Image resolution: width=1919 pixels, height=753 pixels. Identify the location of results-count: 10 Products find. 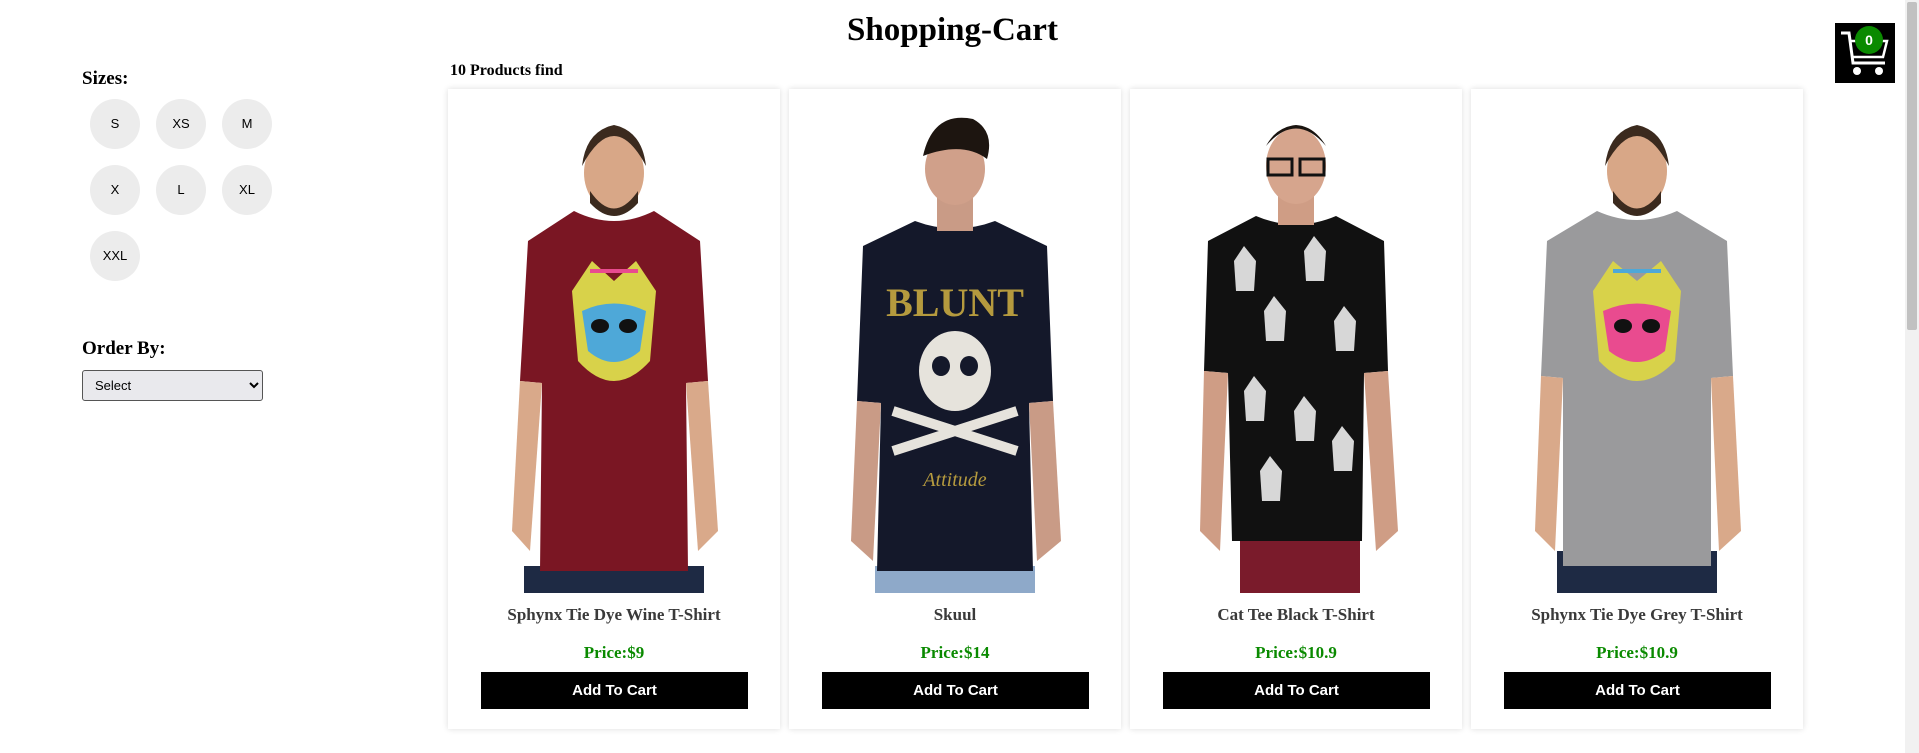
(506, 70).